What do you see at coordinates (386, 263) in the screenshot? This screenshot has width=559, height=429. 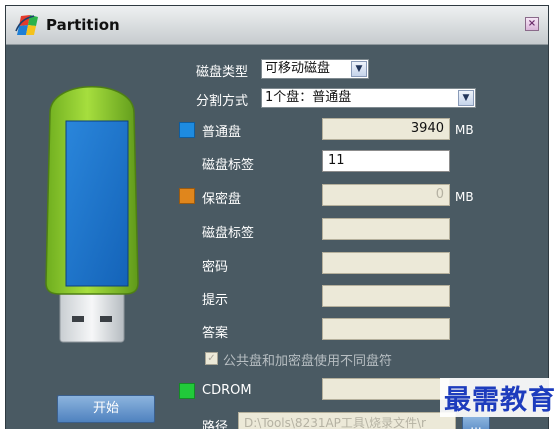 I see `password-input` at bounding box center [386, 263].